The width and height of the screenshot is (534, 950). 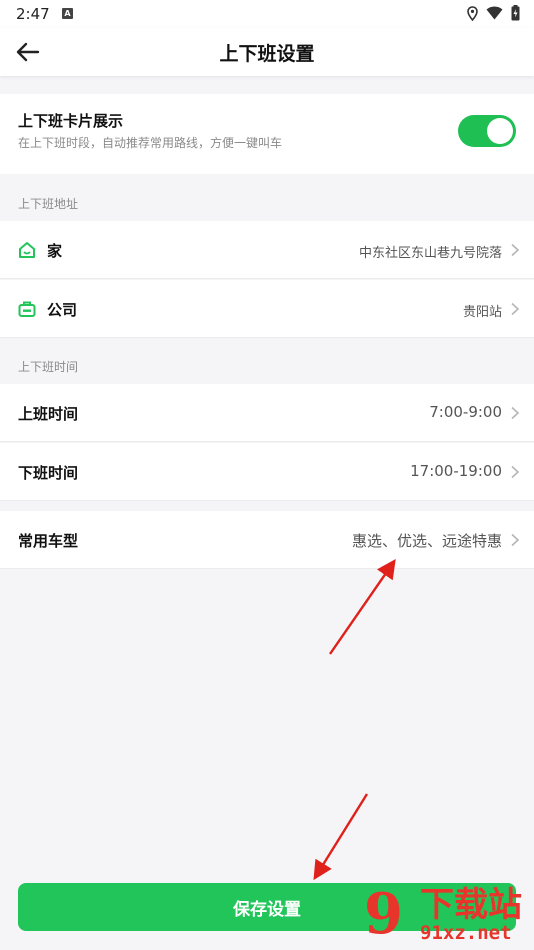 I want to click on commute-card-title: 上下班卡片展示, so click(x=71, y=121).